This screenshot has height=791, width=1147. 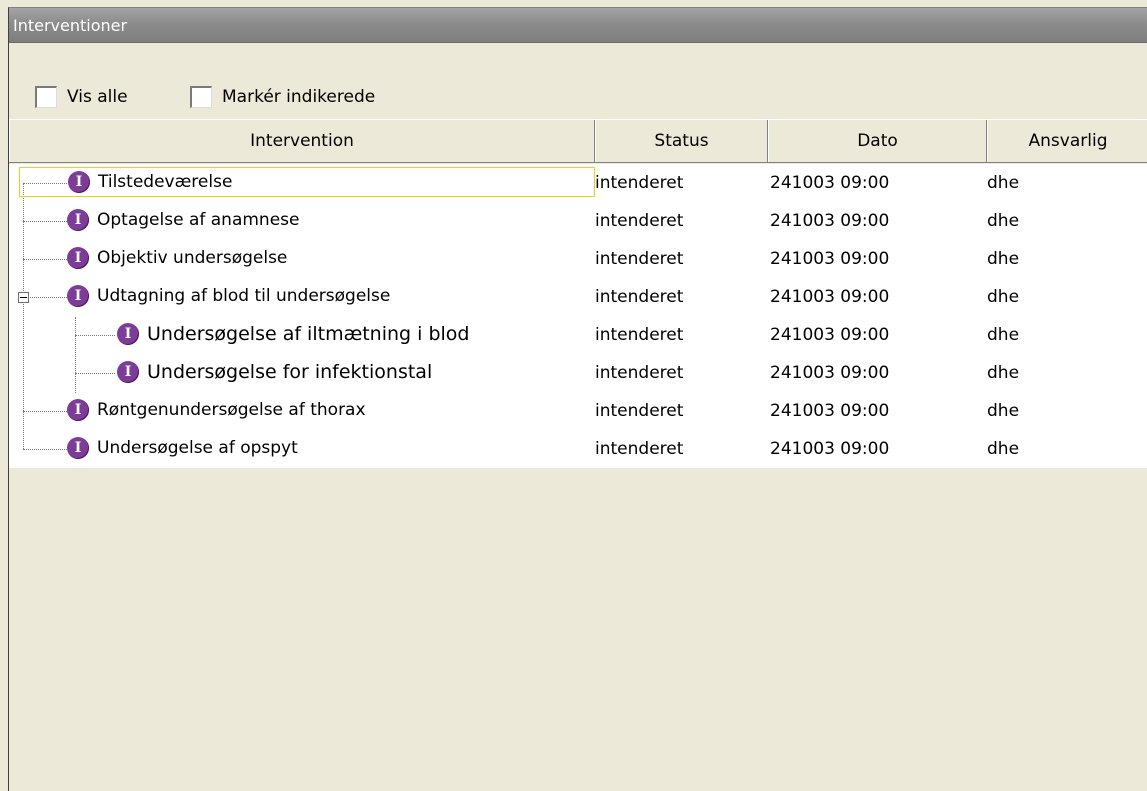 I want to click on intervention-node: I Undersøgelse af opspyt, so click(x=160, y=448).